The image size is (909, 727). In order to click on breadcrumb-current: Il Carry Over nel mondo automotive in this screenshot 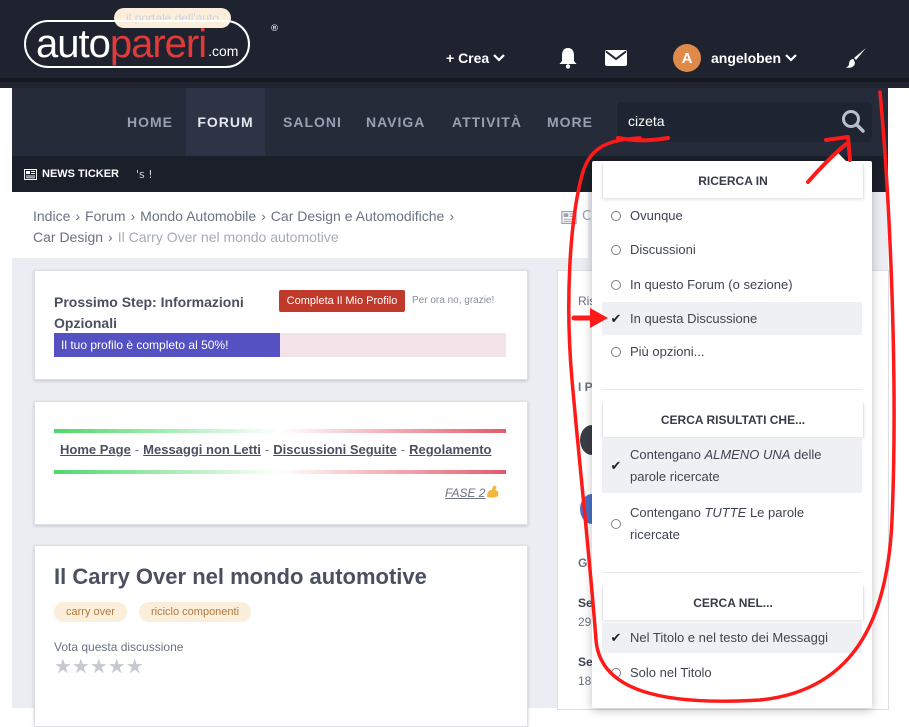, I will do `click(228, 237)`.